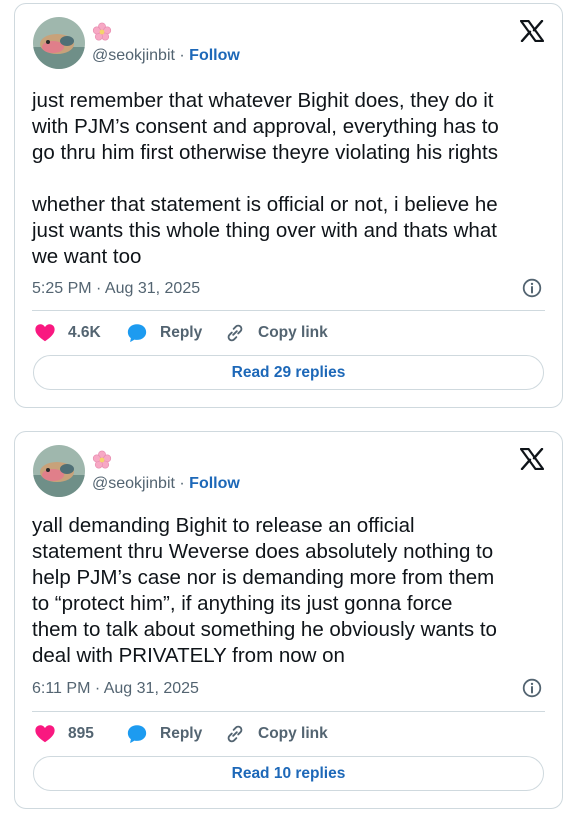  Describe the element at coordinates (288, 372) in the screenshot. I see `read-replies-button: Read 29 replies` at that location.